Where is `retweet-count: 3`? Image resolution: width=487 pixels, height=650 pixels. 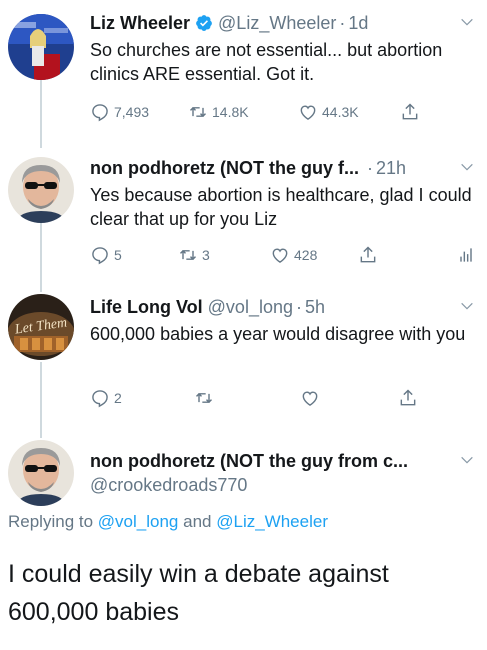 retweet-count: 3 is located at coordinates (206, 255).